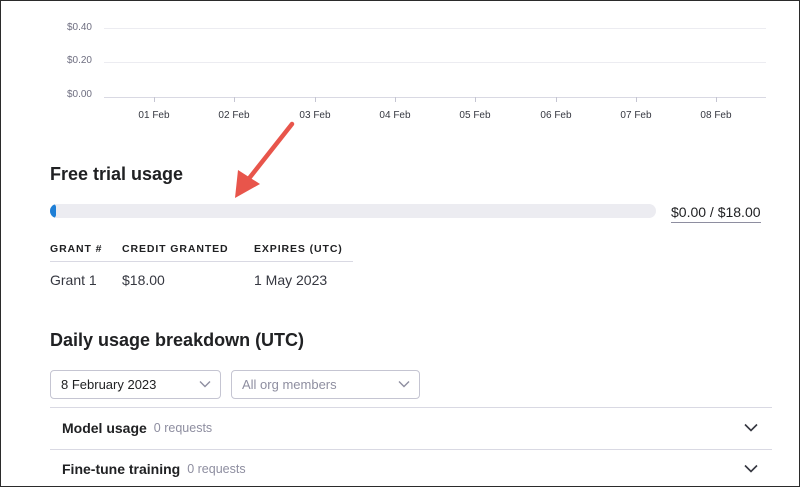 This screenshot has height=487, width=800. What do you see at coordinates (201, 280) in the screenshot?
I see `table-row: Grant 1 $18.00 1 May 2023` at bounding box center [201, 280].